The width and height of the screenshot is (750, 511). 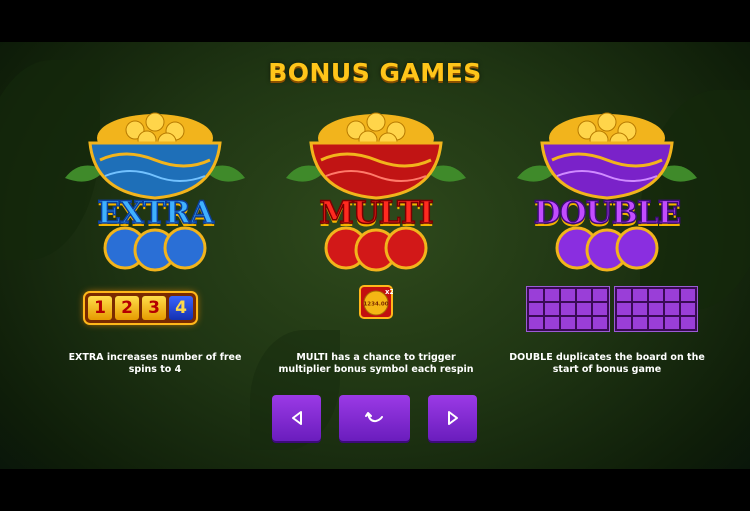 What do you see at coordinates (375, 21) in the screenshot?
I see `letterbox-top` at bounding box center [375, 21].